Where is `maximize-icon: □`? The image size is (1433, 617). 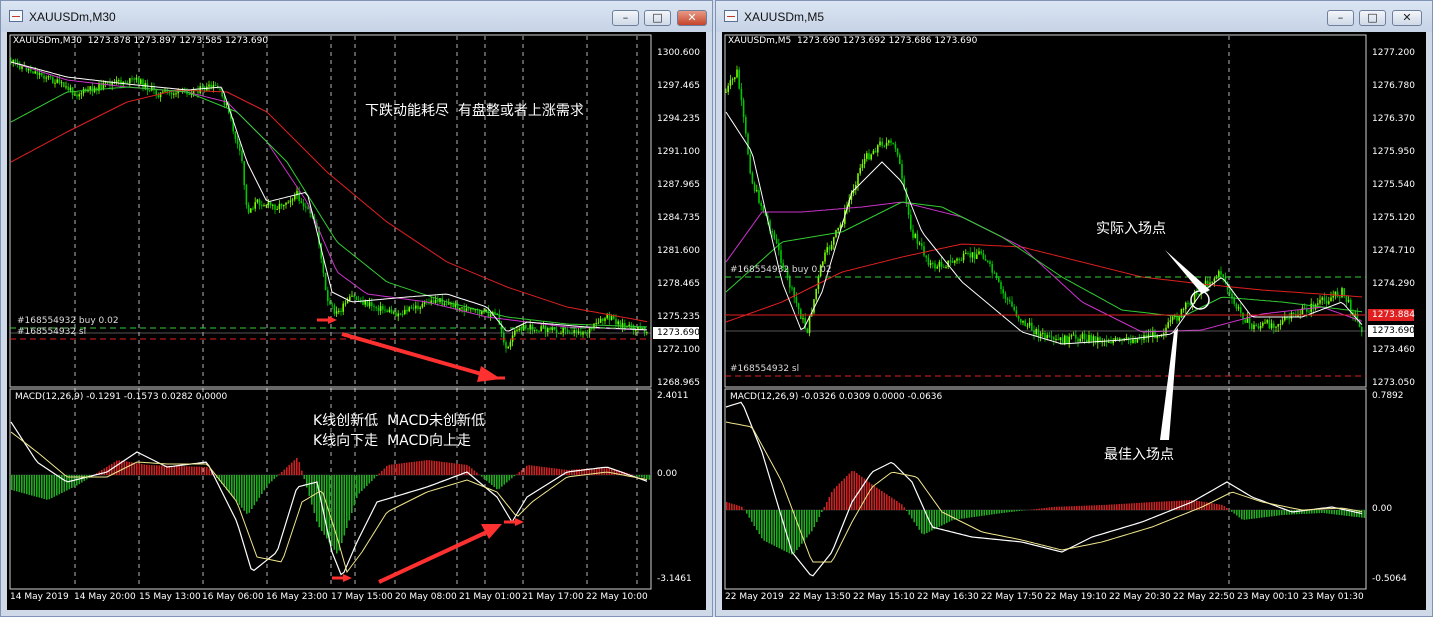
maximize-icon: □ is located at coordinates (657, 17).